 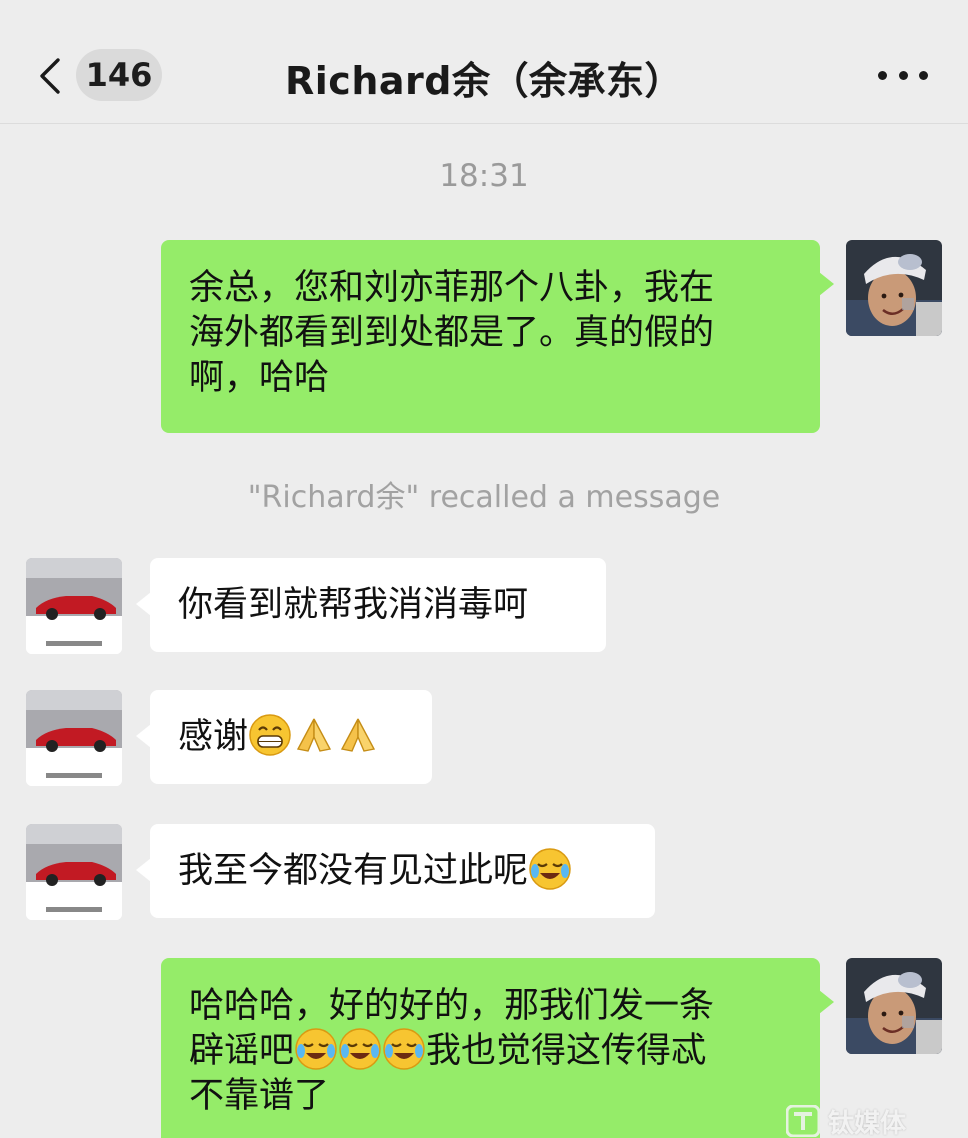 I want to click on message-text: 你看到就帮我消消毒呵, so click(x=353, y=605).